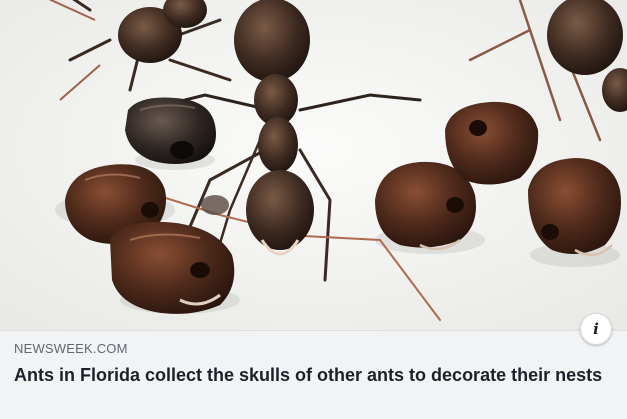 This screenshot has height=419, width=627. I want to click on info-icon: i, so click(596, 329).